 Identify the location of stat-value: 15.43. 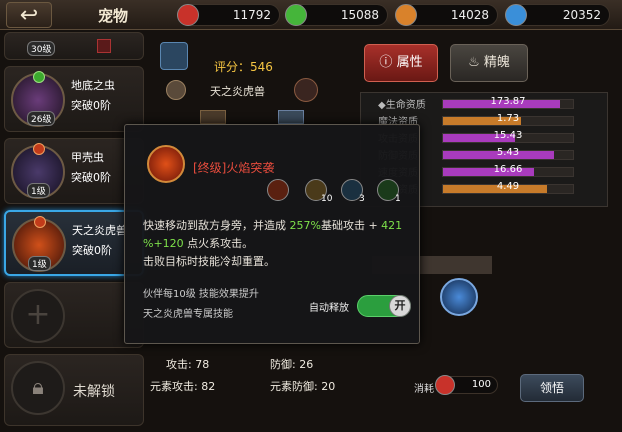
(508, 135).